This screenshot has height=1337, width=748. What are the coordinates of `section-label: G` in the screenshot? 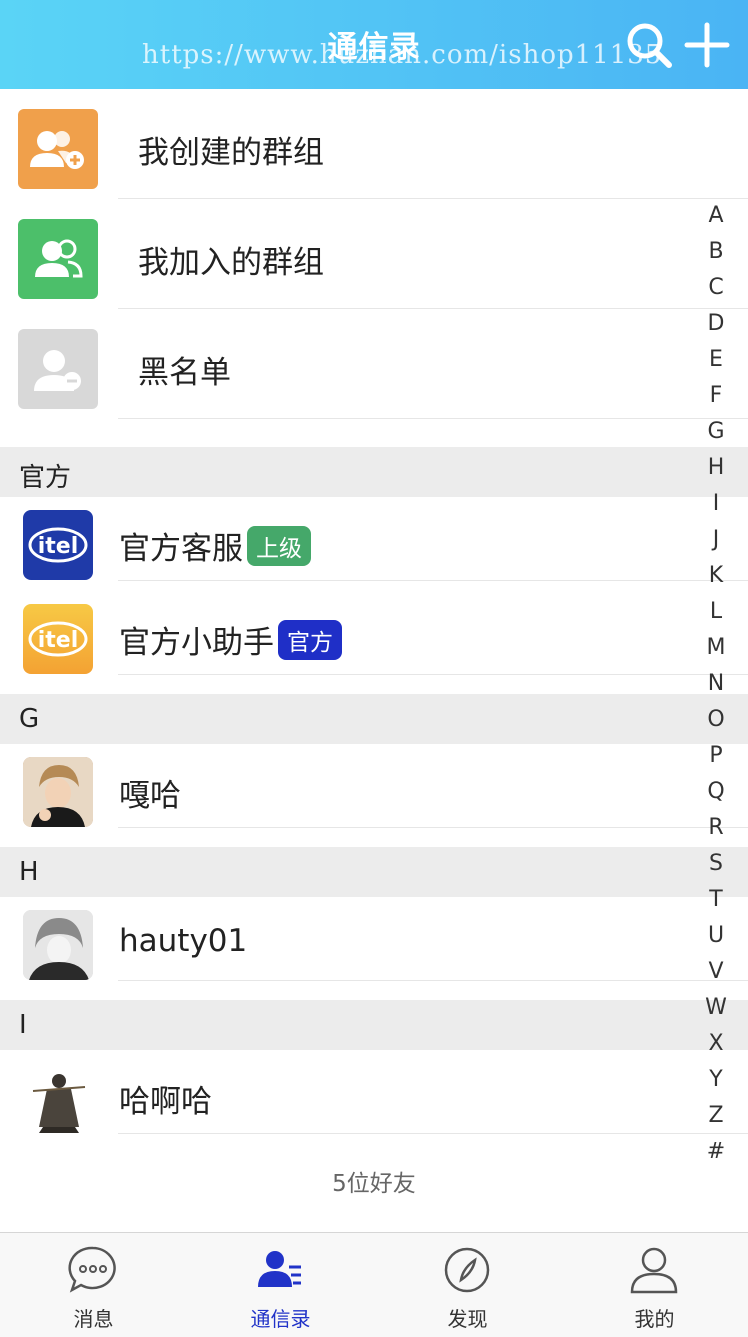 It's located at (29, 719).